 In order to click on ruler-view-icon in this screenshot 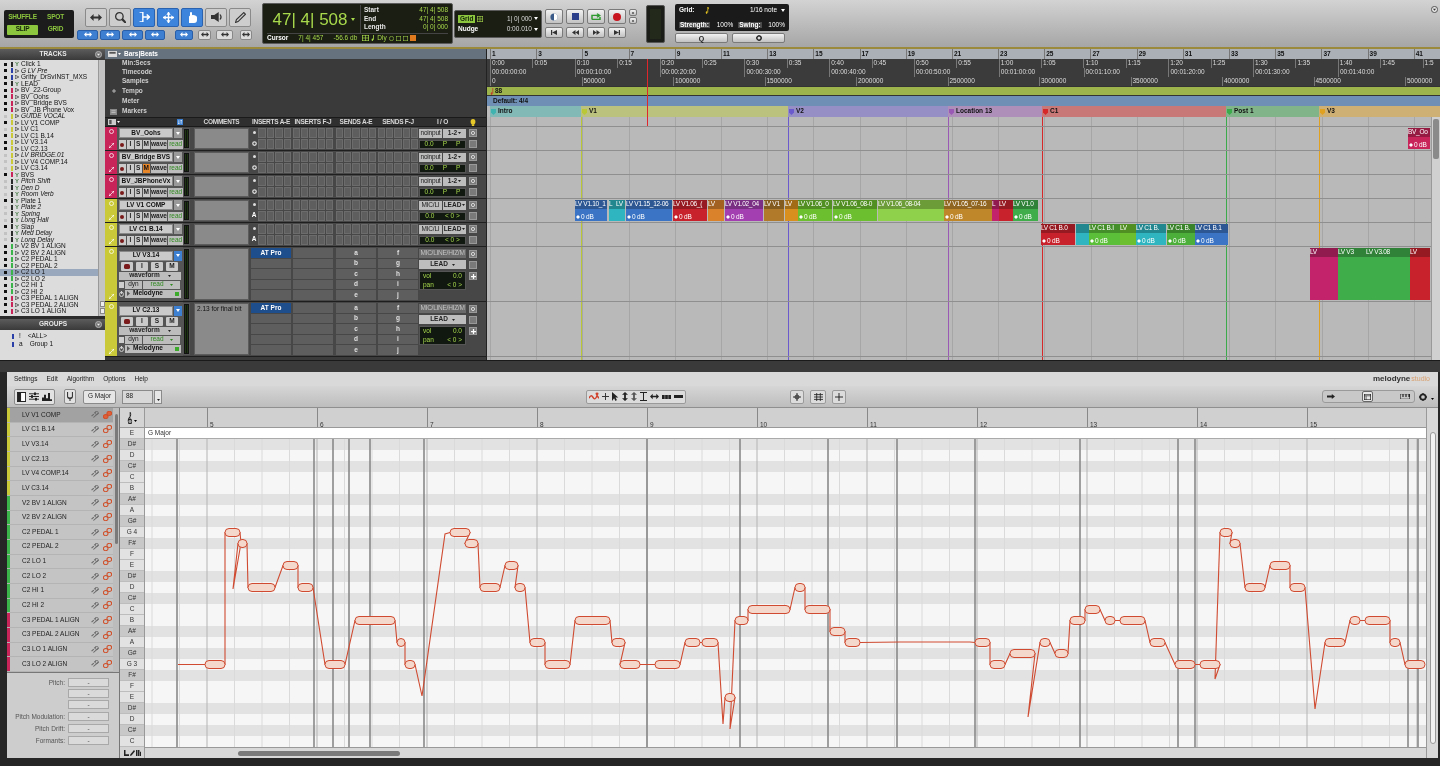, I will do `click(112, 54)`.